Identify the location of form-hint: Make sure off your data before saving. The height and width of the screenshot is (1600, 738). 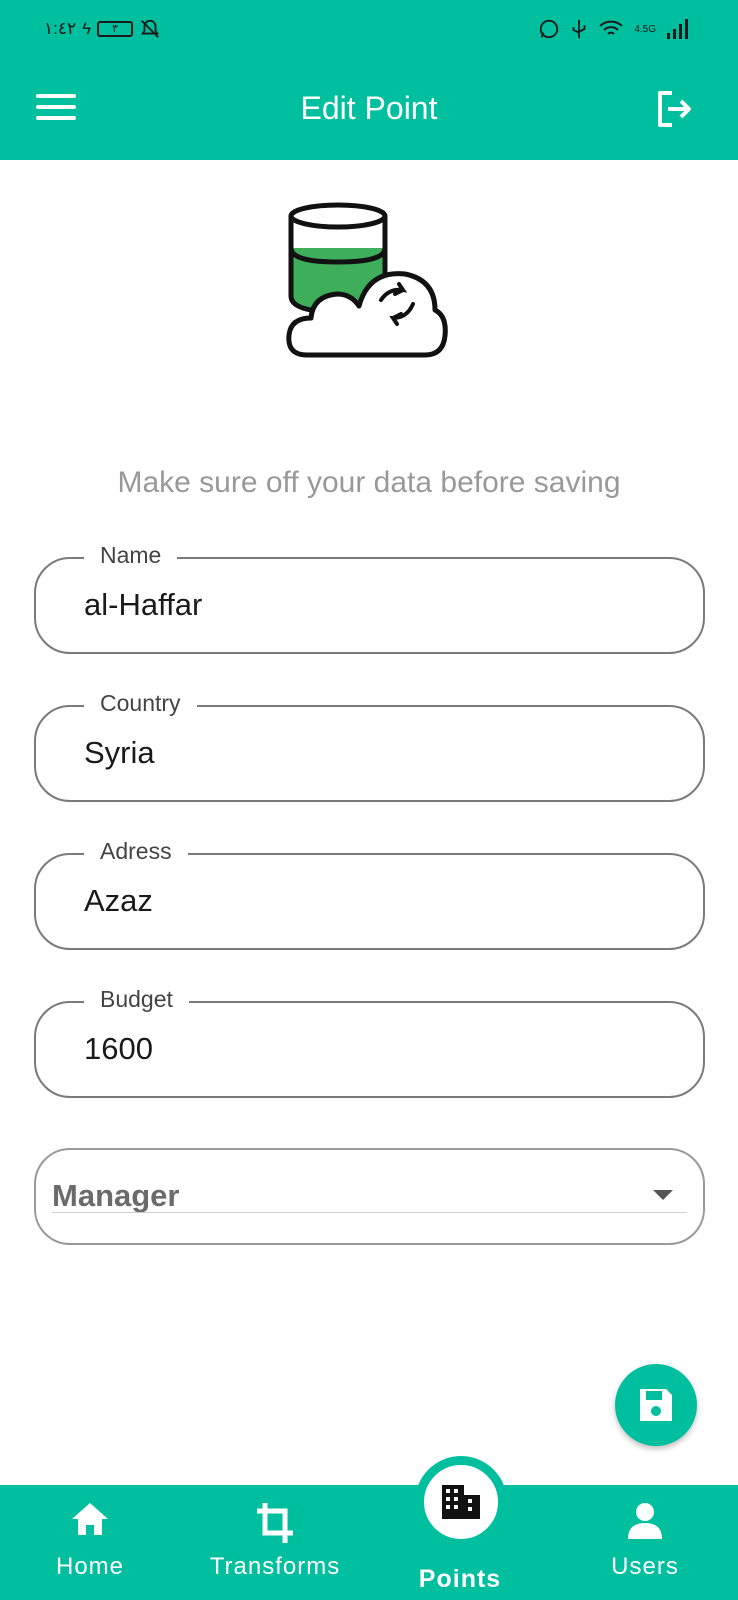
(369, 482).